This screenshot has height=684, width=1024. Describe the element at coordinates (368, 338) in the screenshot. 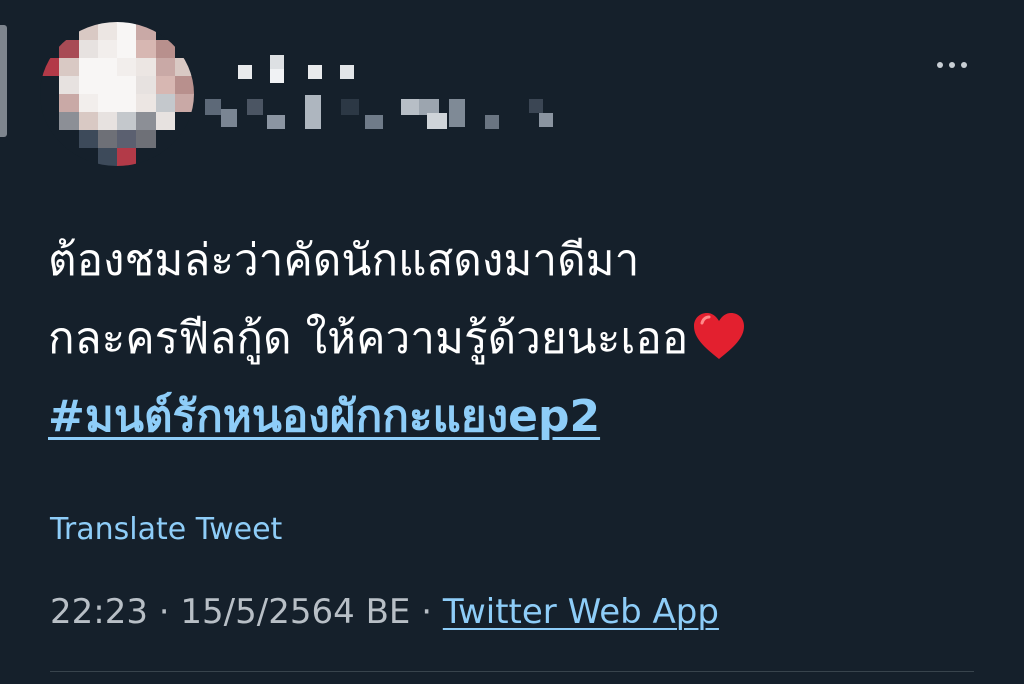

I see `tweet-line-2-text: กละครฟีลกู้ด ให้ความรู้ด้วยนะเออ` at that location.